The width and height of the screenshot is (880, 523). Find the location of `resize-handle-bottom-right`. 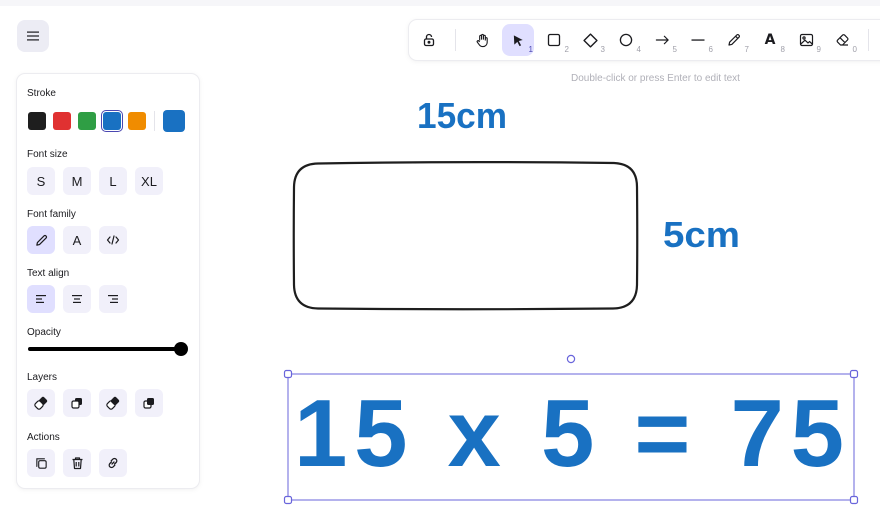

resize-handle-bottom-right is located at coordinates (854, 500).